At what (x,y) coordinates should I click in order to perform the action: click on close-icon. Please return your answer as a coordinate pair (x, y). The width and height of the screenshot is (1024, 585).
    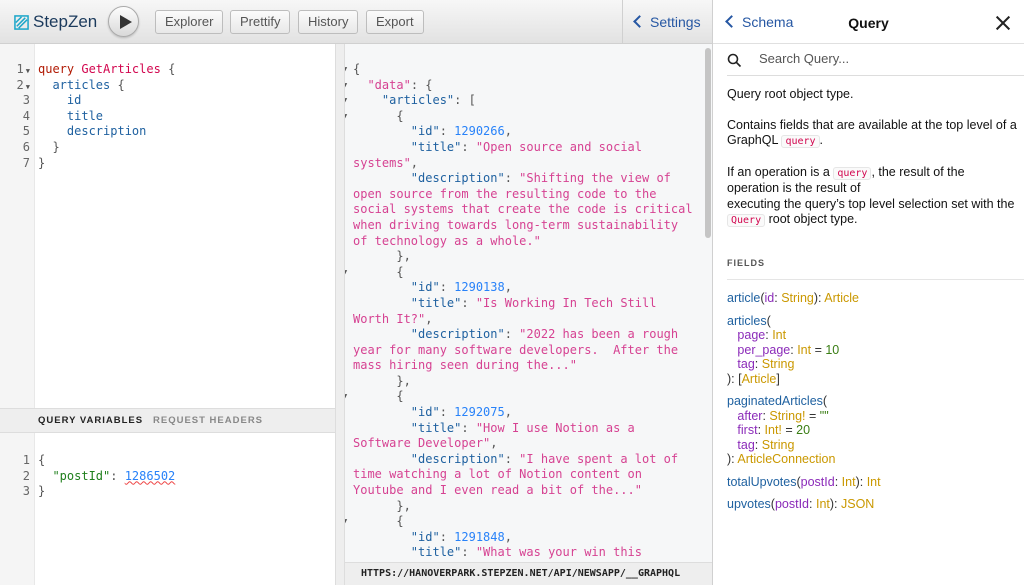
    Looking at the image, I should click on (1003, 23).